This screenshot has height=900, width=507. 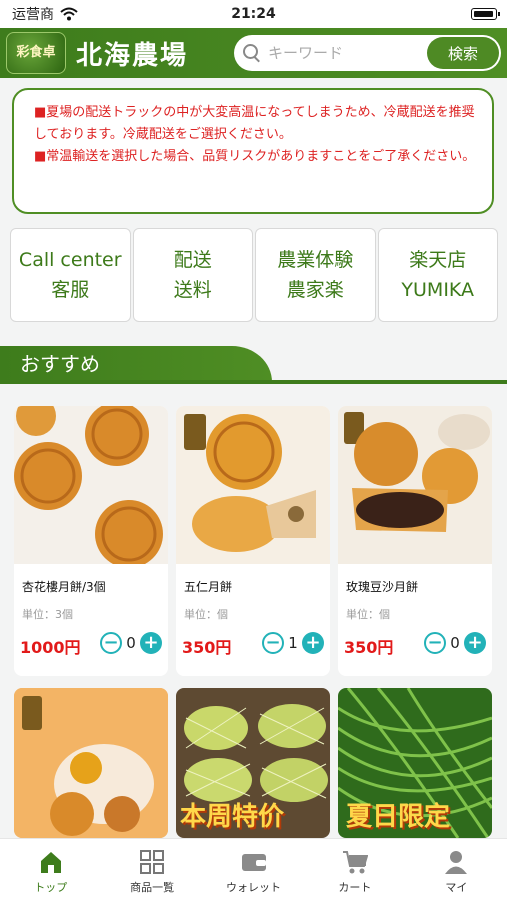 I want to click on logo-text: 北海農場, so click(x=132, y=55).